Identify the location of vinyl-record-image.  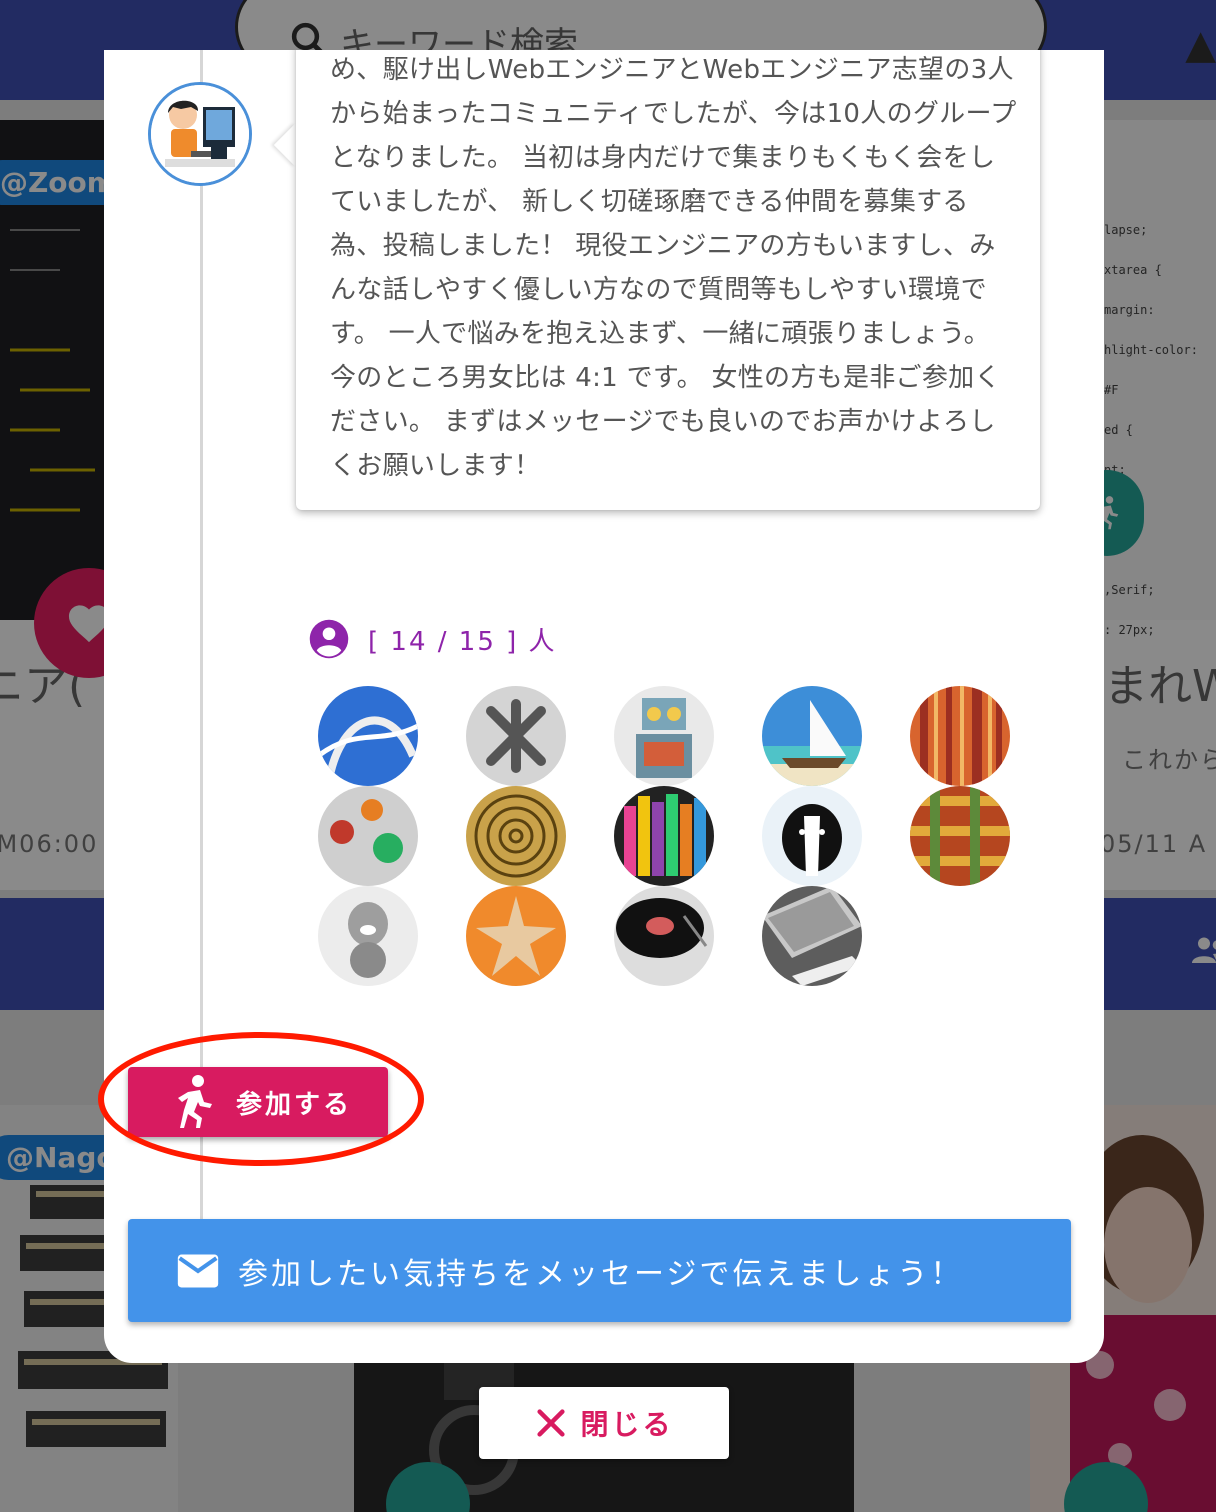
(664, 936).